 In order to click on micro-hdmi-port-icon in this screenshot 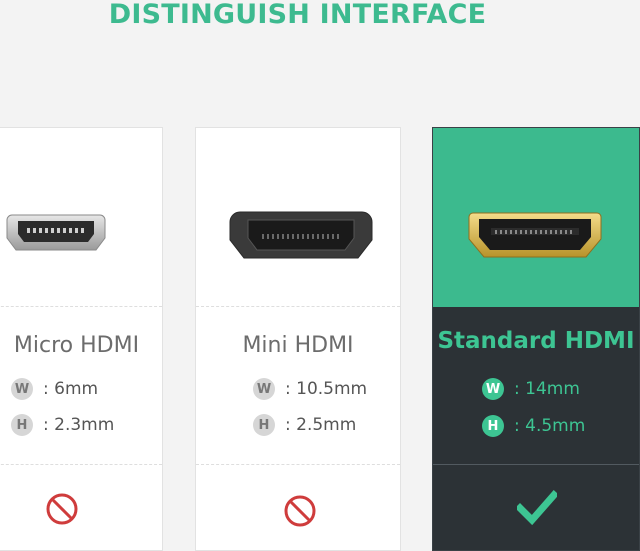, I will do `click(56, 232)`.